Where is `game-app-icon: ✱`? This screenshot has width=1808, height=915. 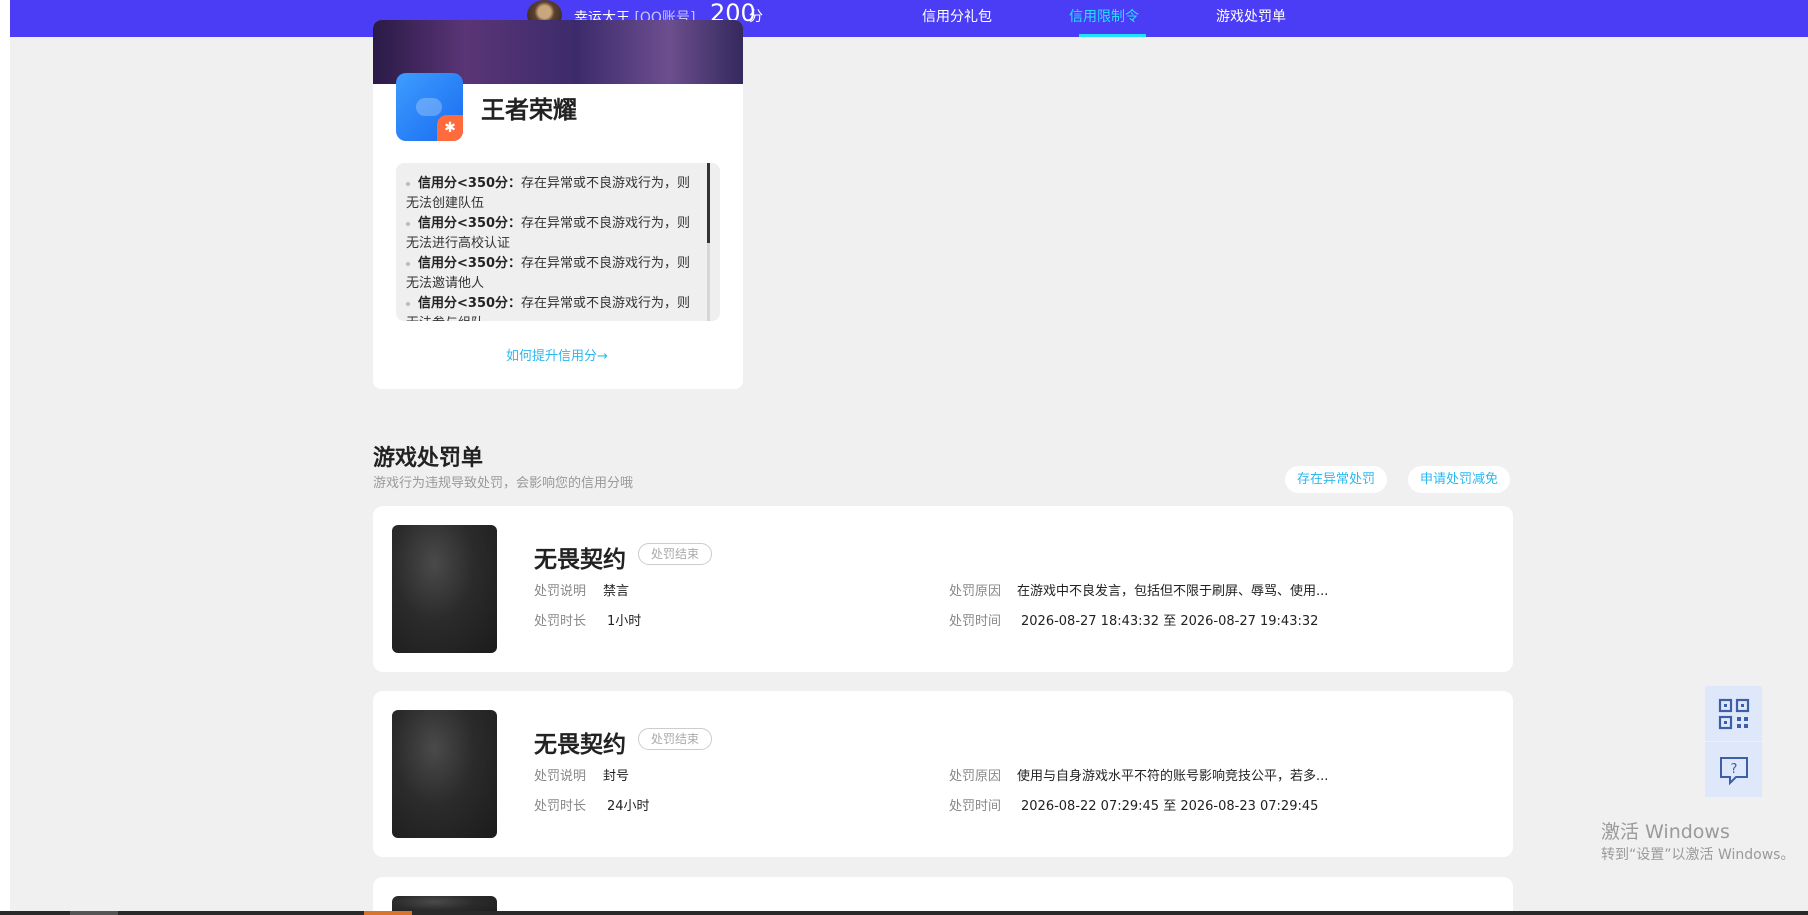
game-app-icon: ✱ is located at coordinates (429, 107).